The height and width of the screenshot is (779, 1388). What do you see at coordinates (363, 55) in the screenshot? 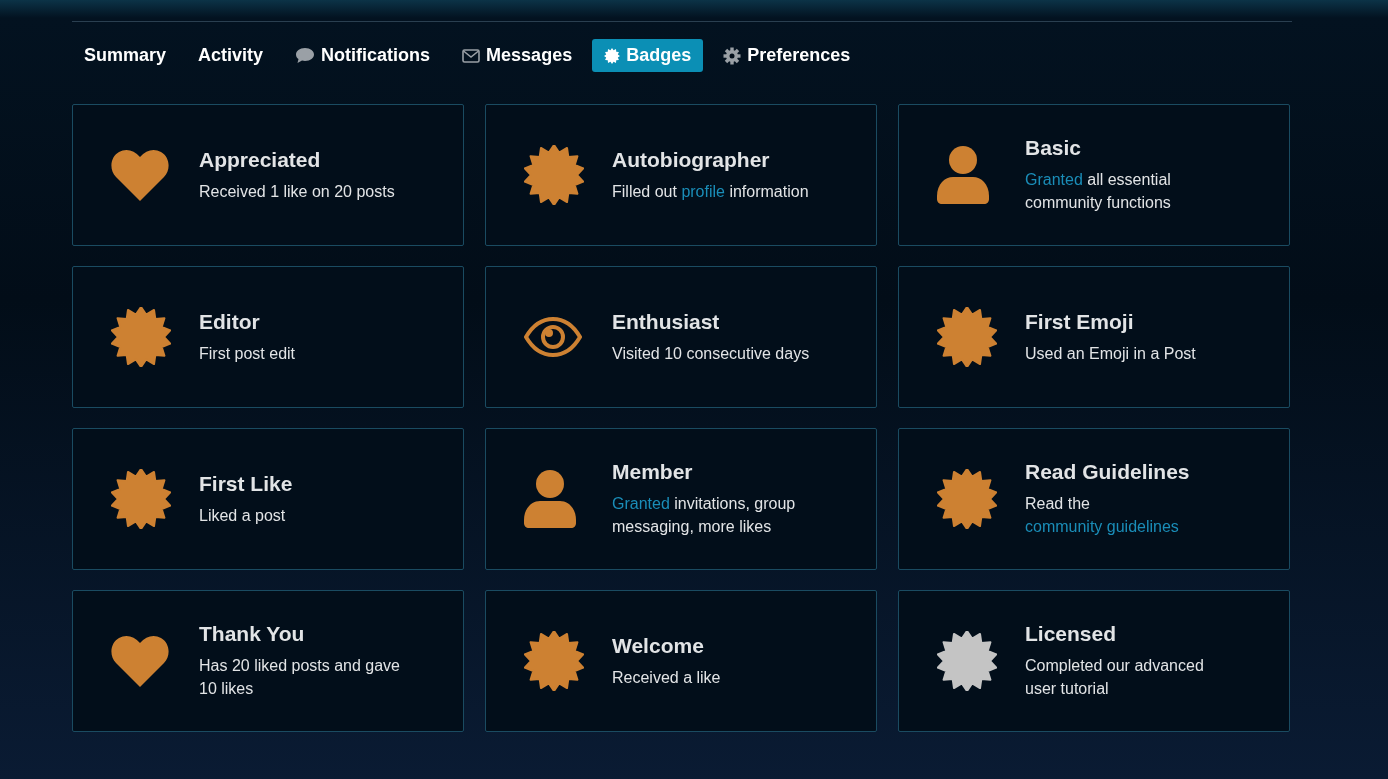
I see `nav-tab: Notifications` at bounding box center [363, 55].